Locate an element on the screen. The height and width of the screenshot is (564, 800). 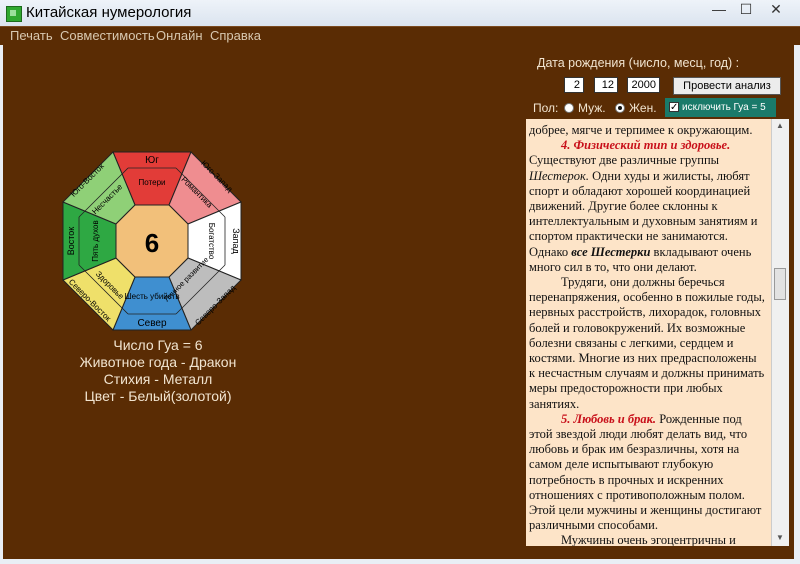
scroll-down-icon: ▼ is located at coordinates (780, 537).